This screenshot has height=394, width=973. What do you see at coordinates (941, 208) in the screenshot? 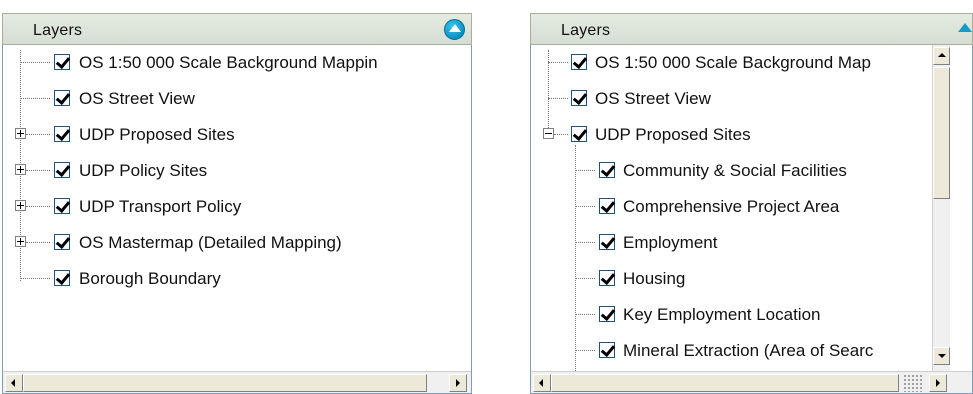
I see `vertical-scrollbar` at bounding box center [941, 208].